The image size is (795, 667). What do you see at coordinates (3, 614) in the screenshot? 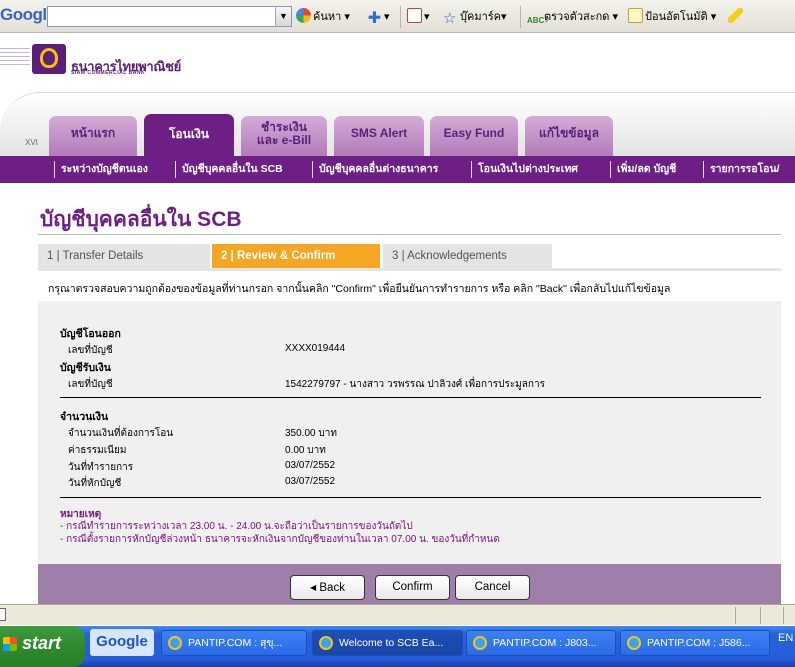
I see `page-icon` at bounding box center [3, 614].